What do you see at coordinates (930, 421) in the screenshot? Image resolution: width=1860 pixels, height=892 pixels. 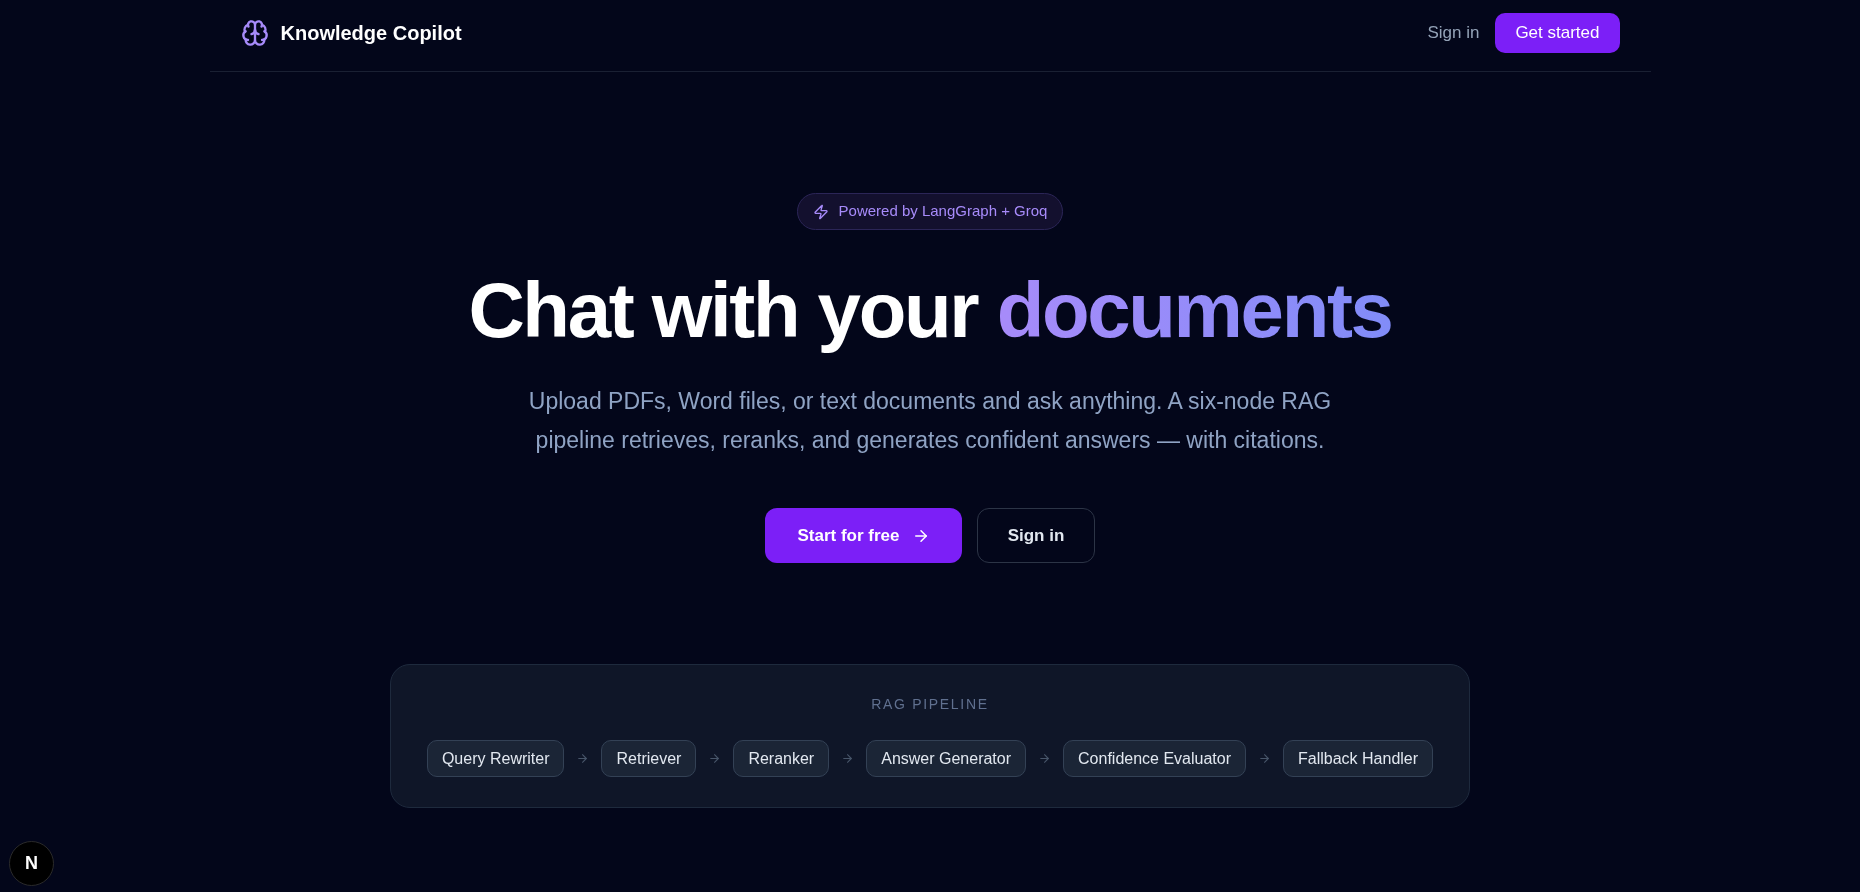 I see `hero-description: Upload PDFs, Word files, or text documents and ask anything. A six-node RAG pipeline retrieves, reranks, and generates confident answers — with citations.` at bounding box center [930, 421].